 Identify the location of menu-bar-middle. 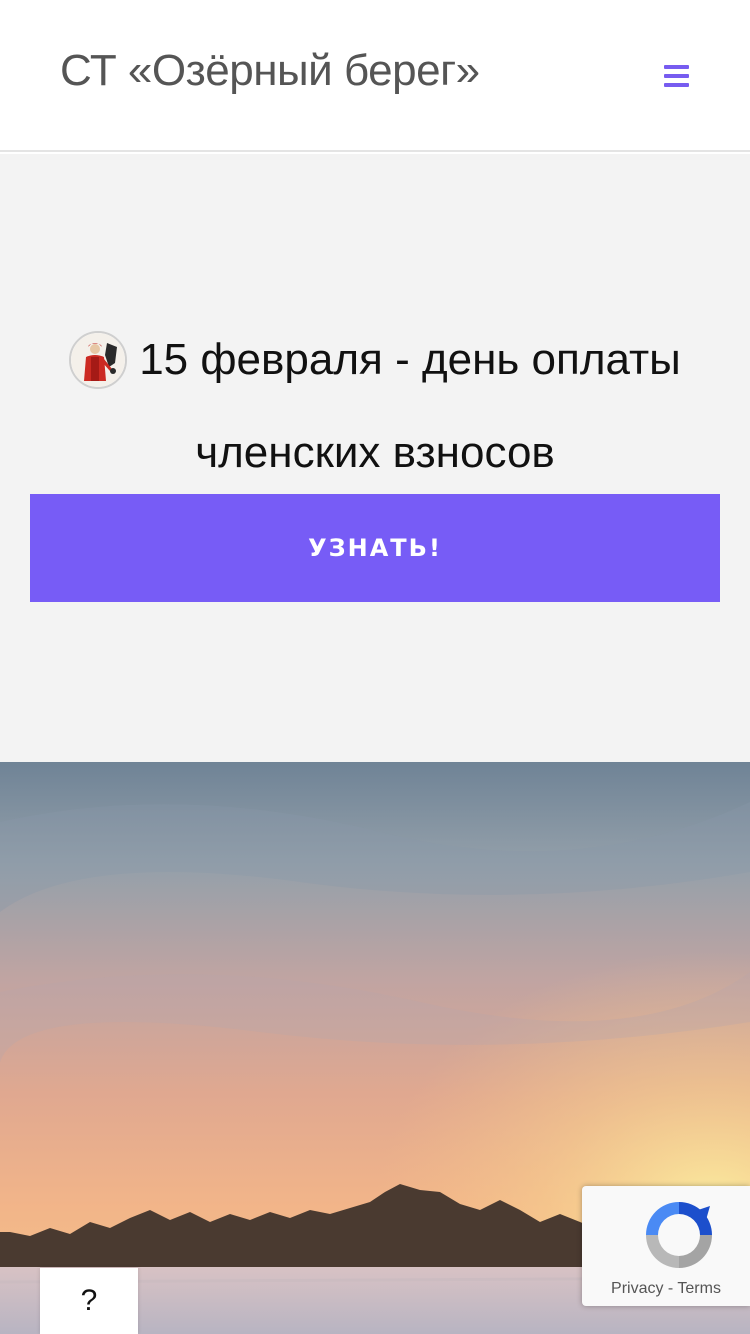
(676, 76).